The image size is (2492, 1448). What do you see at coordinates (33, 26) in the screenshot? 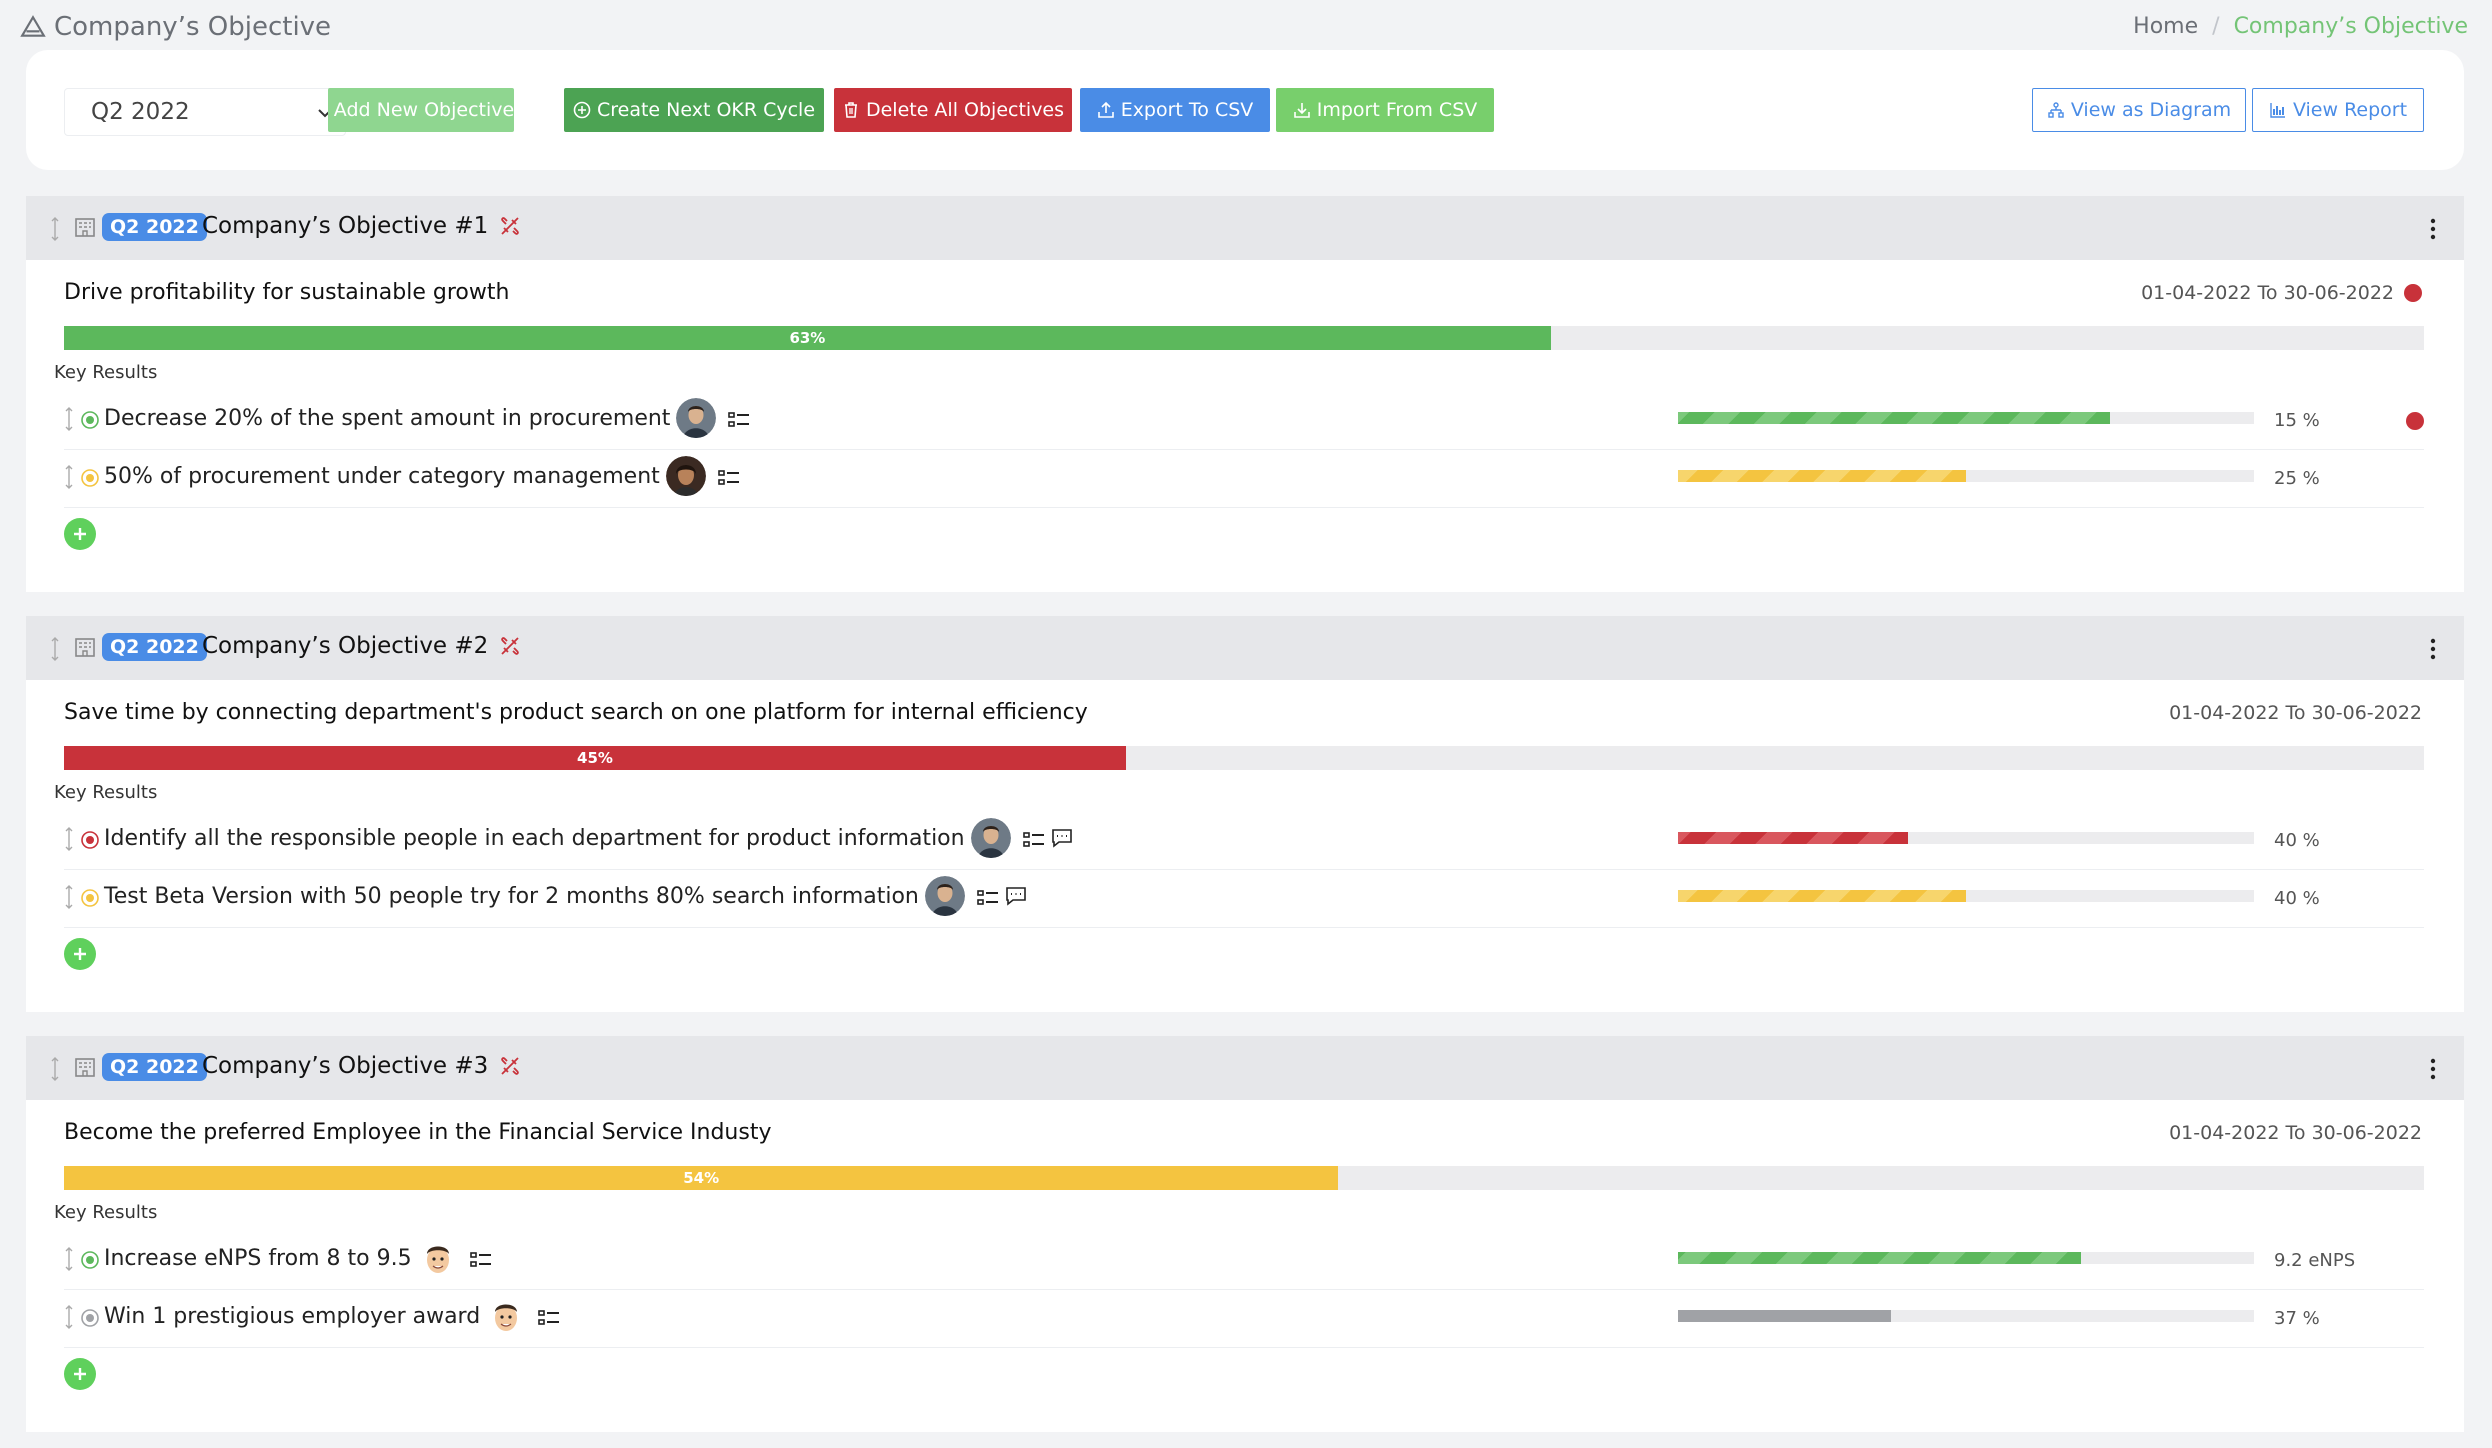
I see `triangle-icon` at bounding box center [33, 26].